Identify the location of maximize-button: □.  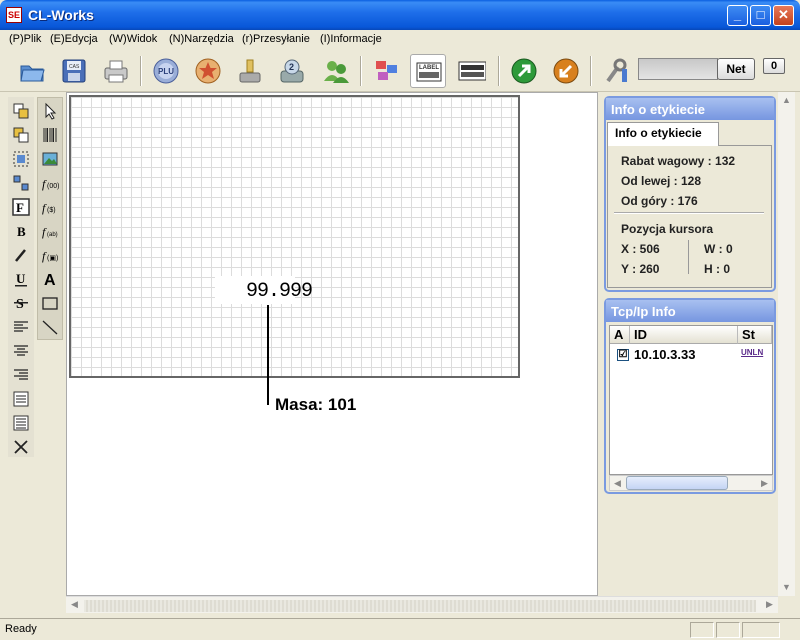
(760, 15).